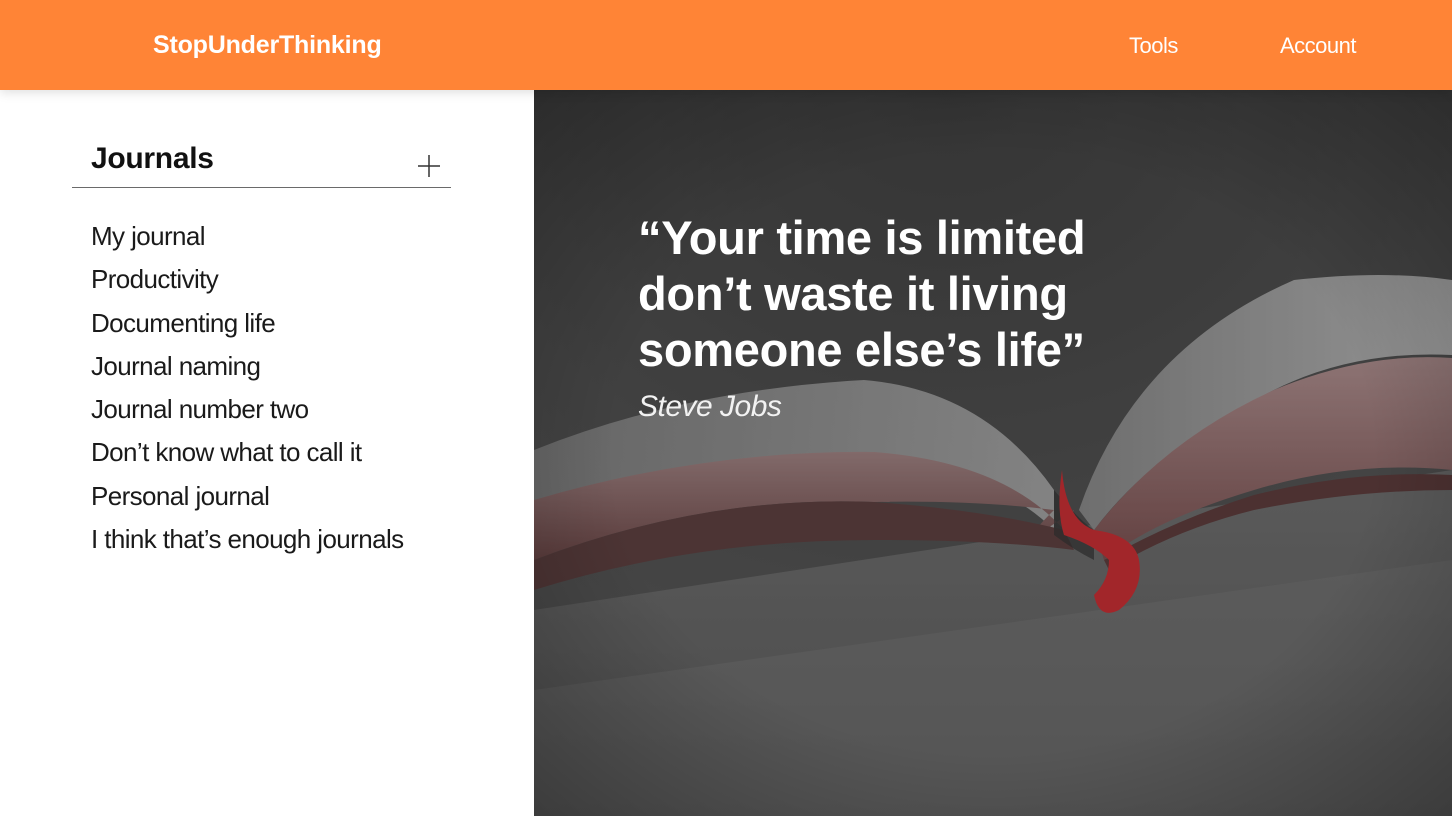 This screenshot has width=1452, height=816. What do you see at coordinates (247, 496) in the screenshot?
I see `journal-item-personal-journal: Personal journal` at bounding box center [247, 496].